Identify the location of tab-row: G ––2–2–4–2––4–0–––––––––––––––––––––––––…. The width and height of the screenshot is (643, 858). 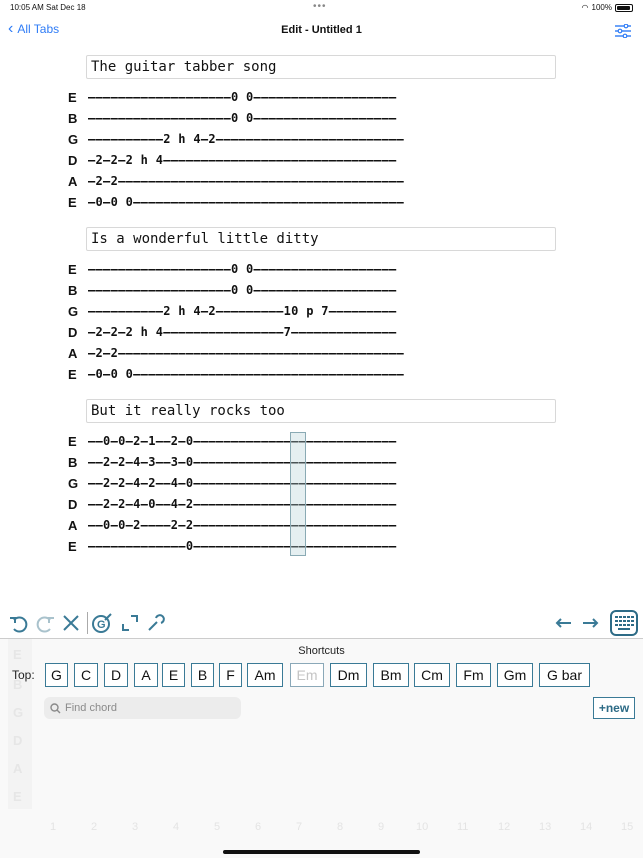
(318, 484).